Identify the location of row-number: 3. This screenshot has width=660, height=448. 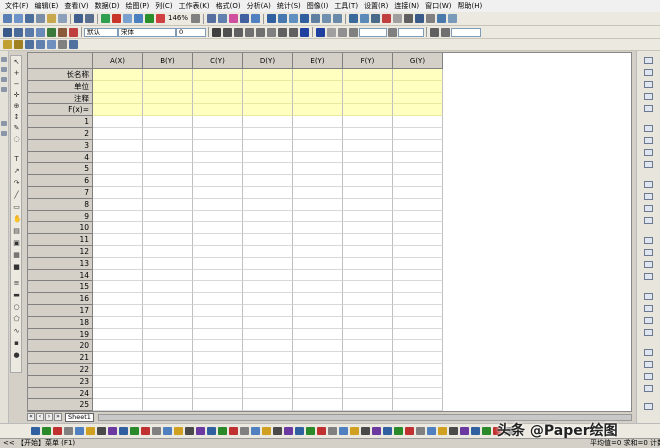
(60, 145).